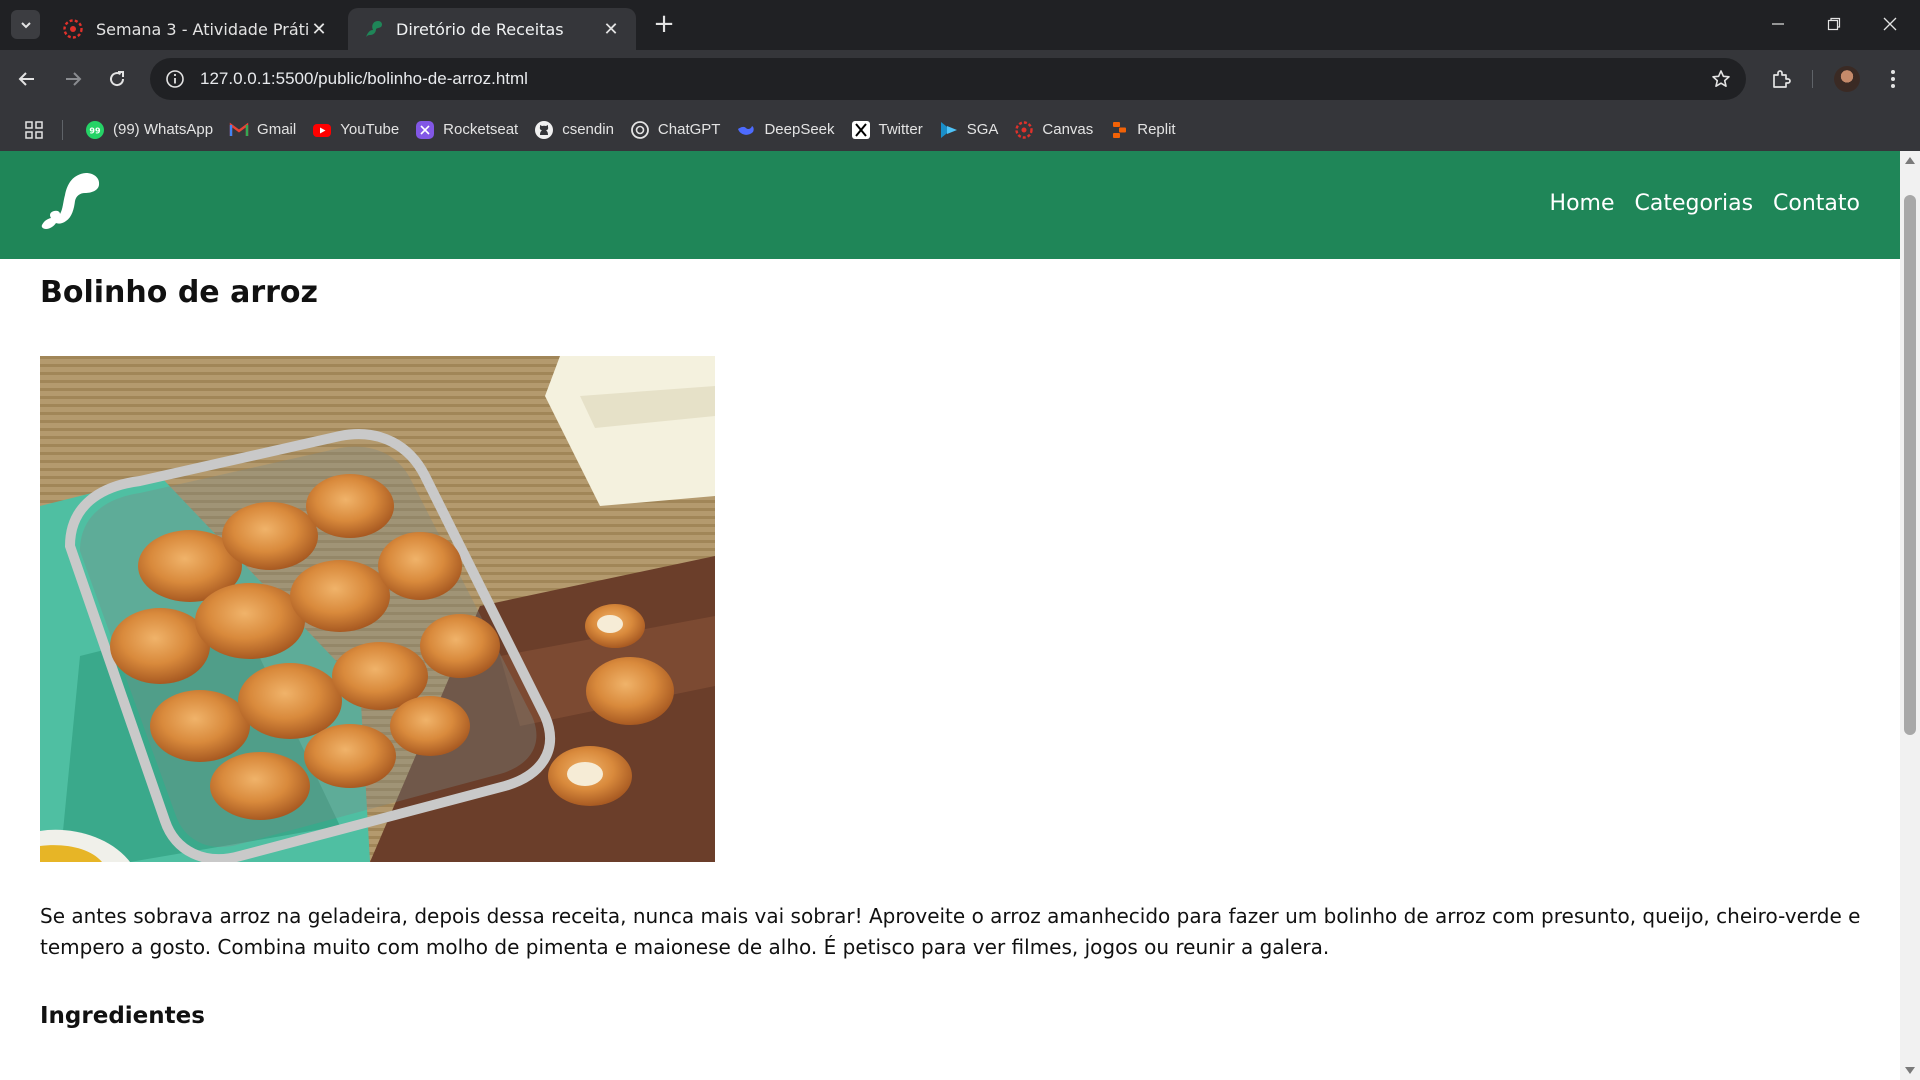 This screenshot has width=1920, height=1080. What do you see at coordinates (277, 129) in the screenshot?
I see `bookmark-label: Gmail` at bounding box center [277, 129].